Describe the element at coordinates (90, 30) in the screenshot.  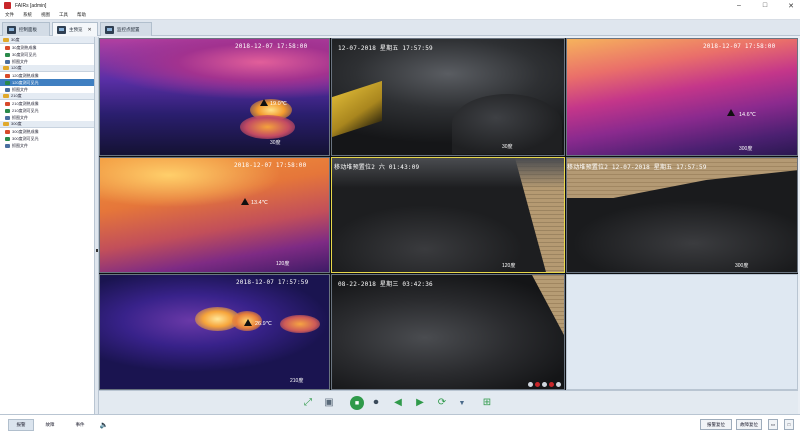
I see `tab-close-icon: ✕` at that location.